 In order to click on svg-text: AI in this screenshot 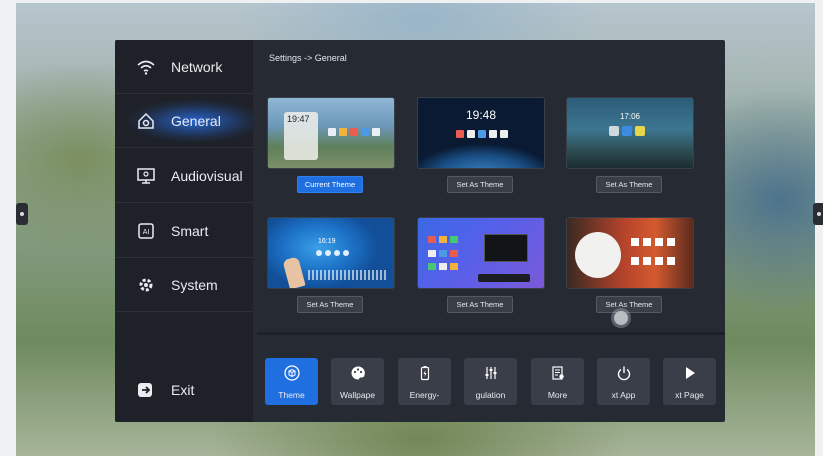, I will do `click(146, 232)`.